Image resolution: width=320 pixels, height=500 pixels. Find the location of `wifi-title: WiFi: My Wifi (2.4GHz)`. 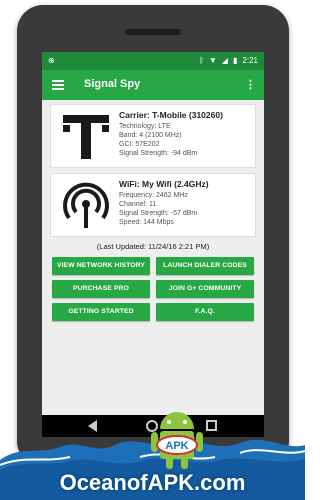

wifi-title: WiFi: My Wifi (2.4GHz) is located at coordinates (164, 184).